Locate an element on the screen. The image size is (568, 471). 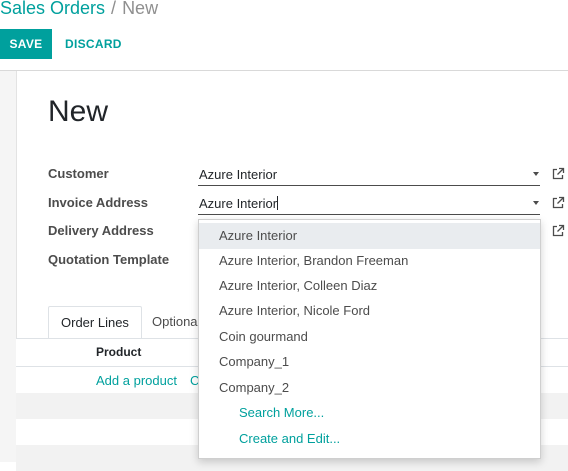
dropdown-item: Coin gourmand is located at coordinates (369, 337).